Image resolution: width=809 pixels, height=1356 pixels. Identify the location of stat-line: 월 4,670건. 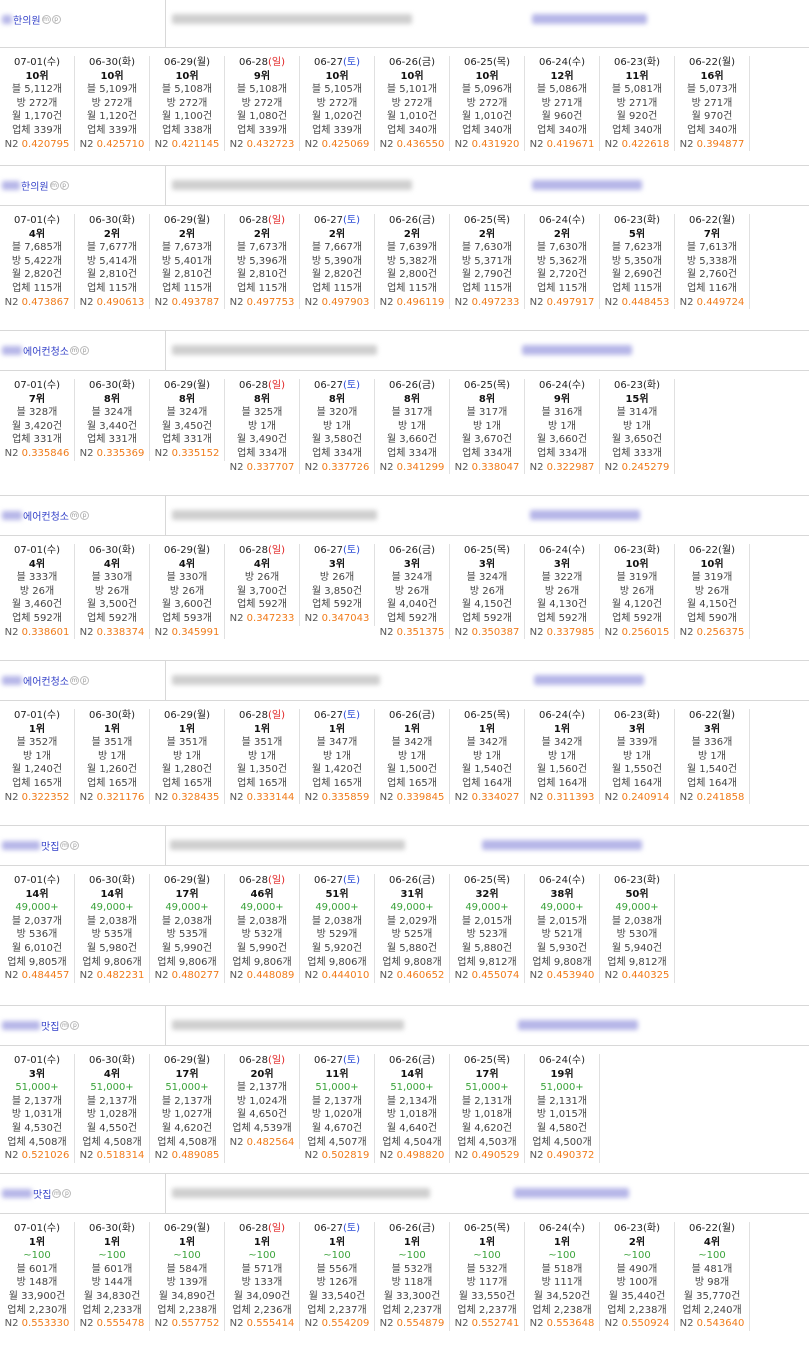
(337, 1128).